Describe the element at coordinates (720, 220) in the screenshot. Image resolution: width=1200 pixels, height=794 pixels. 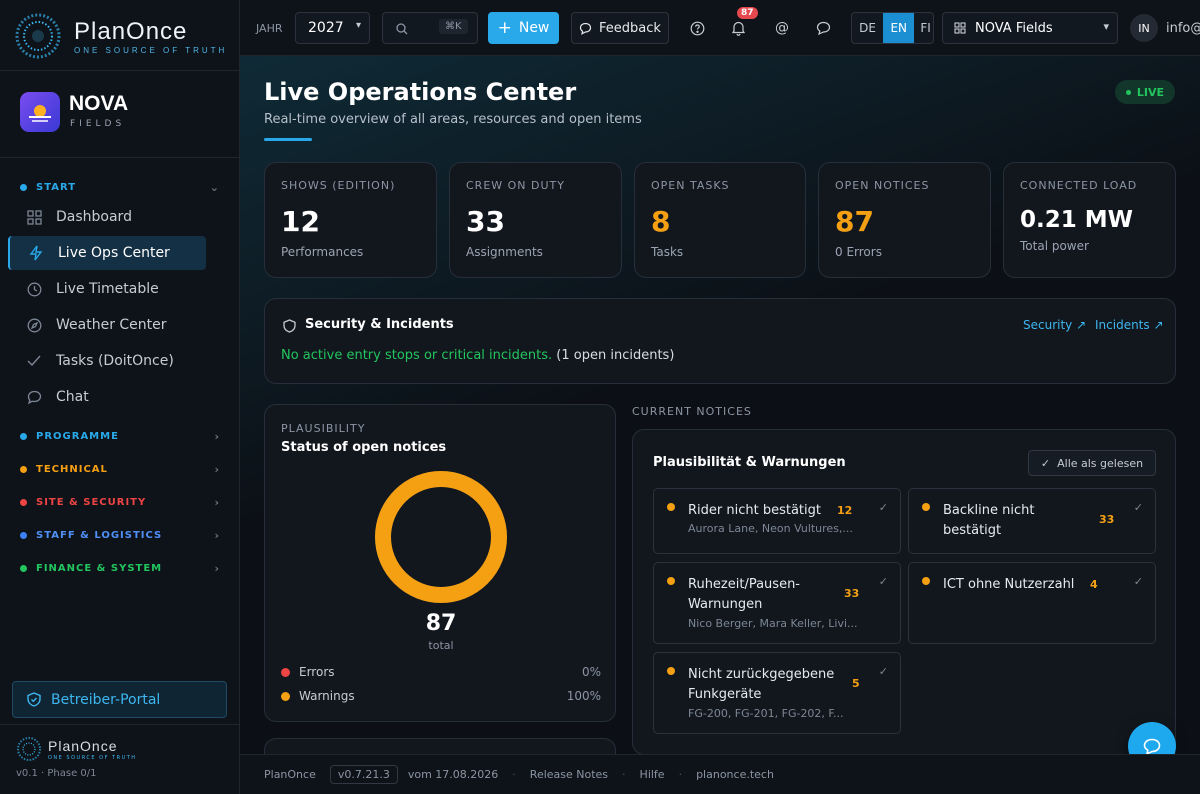
I see `stat-card-tasks: OPEN TASKS 8 Tasks` at that location.